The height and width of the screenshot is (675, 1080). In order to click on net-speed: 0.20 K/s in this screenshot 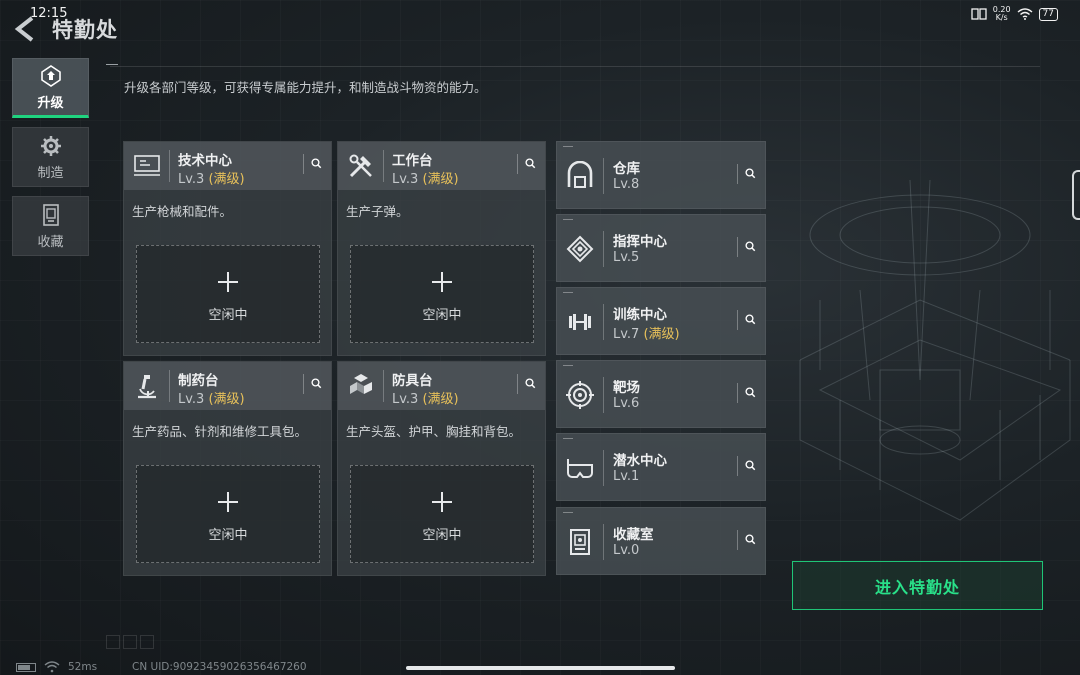, I will do `click(1002, 14)`.